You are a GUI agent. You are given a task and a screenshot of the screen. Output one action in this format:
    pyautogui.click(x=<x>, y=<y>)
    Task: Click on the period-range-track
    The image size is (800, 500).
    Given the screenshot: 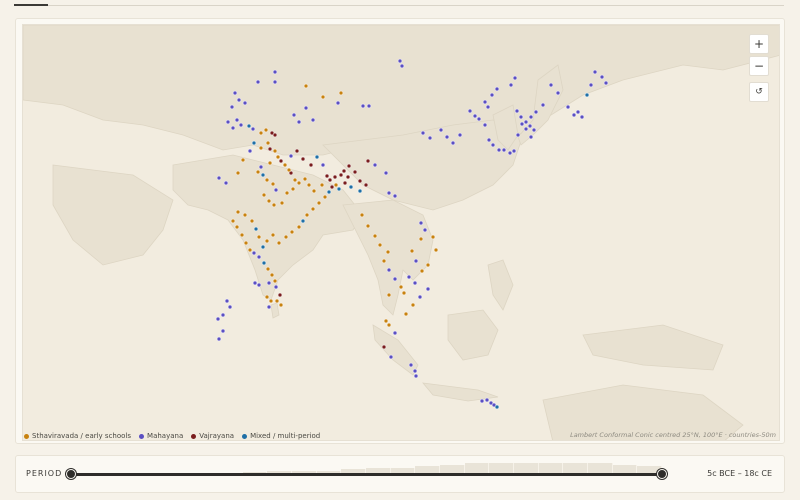 What is the action you would take?
    pyautogui.click(x=366, y=474)
    